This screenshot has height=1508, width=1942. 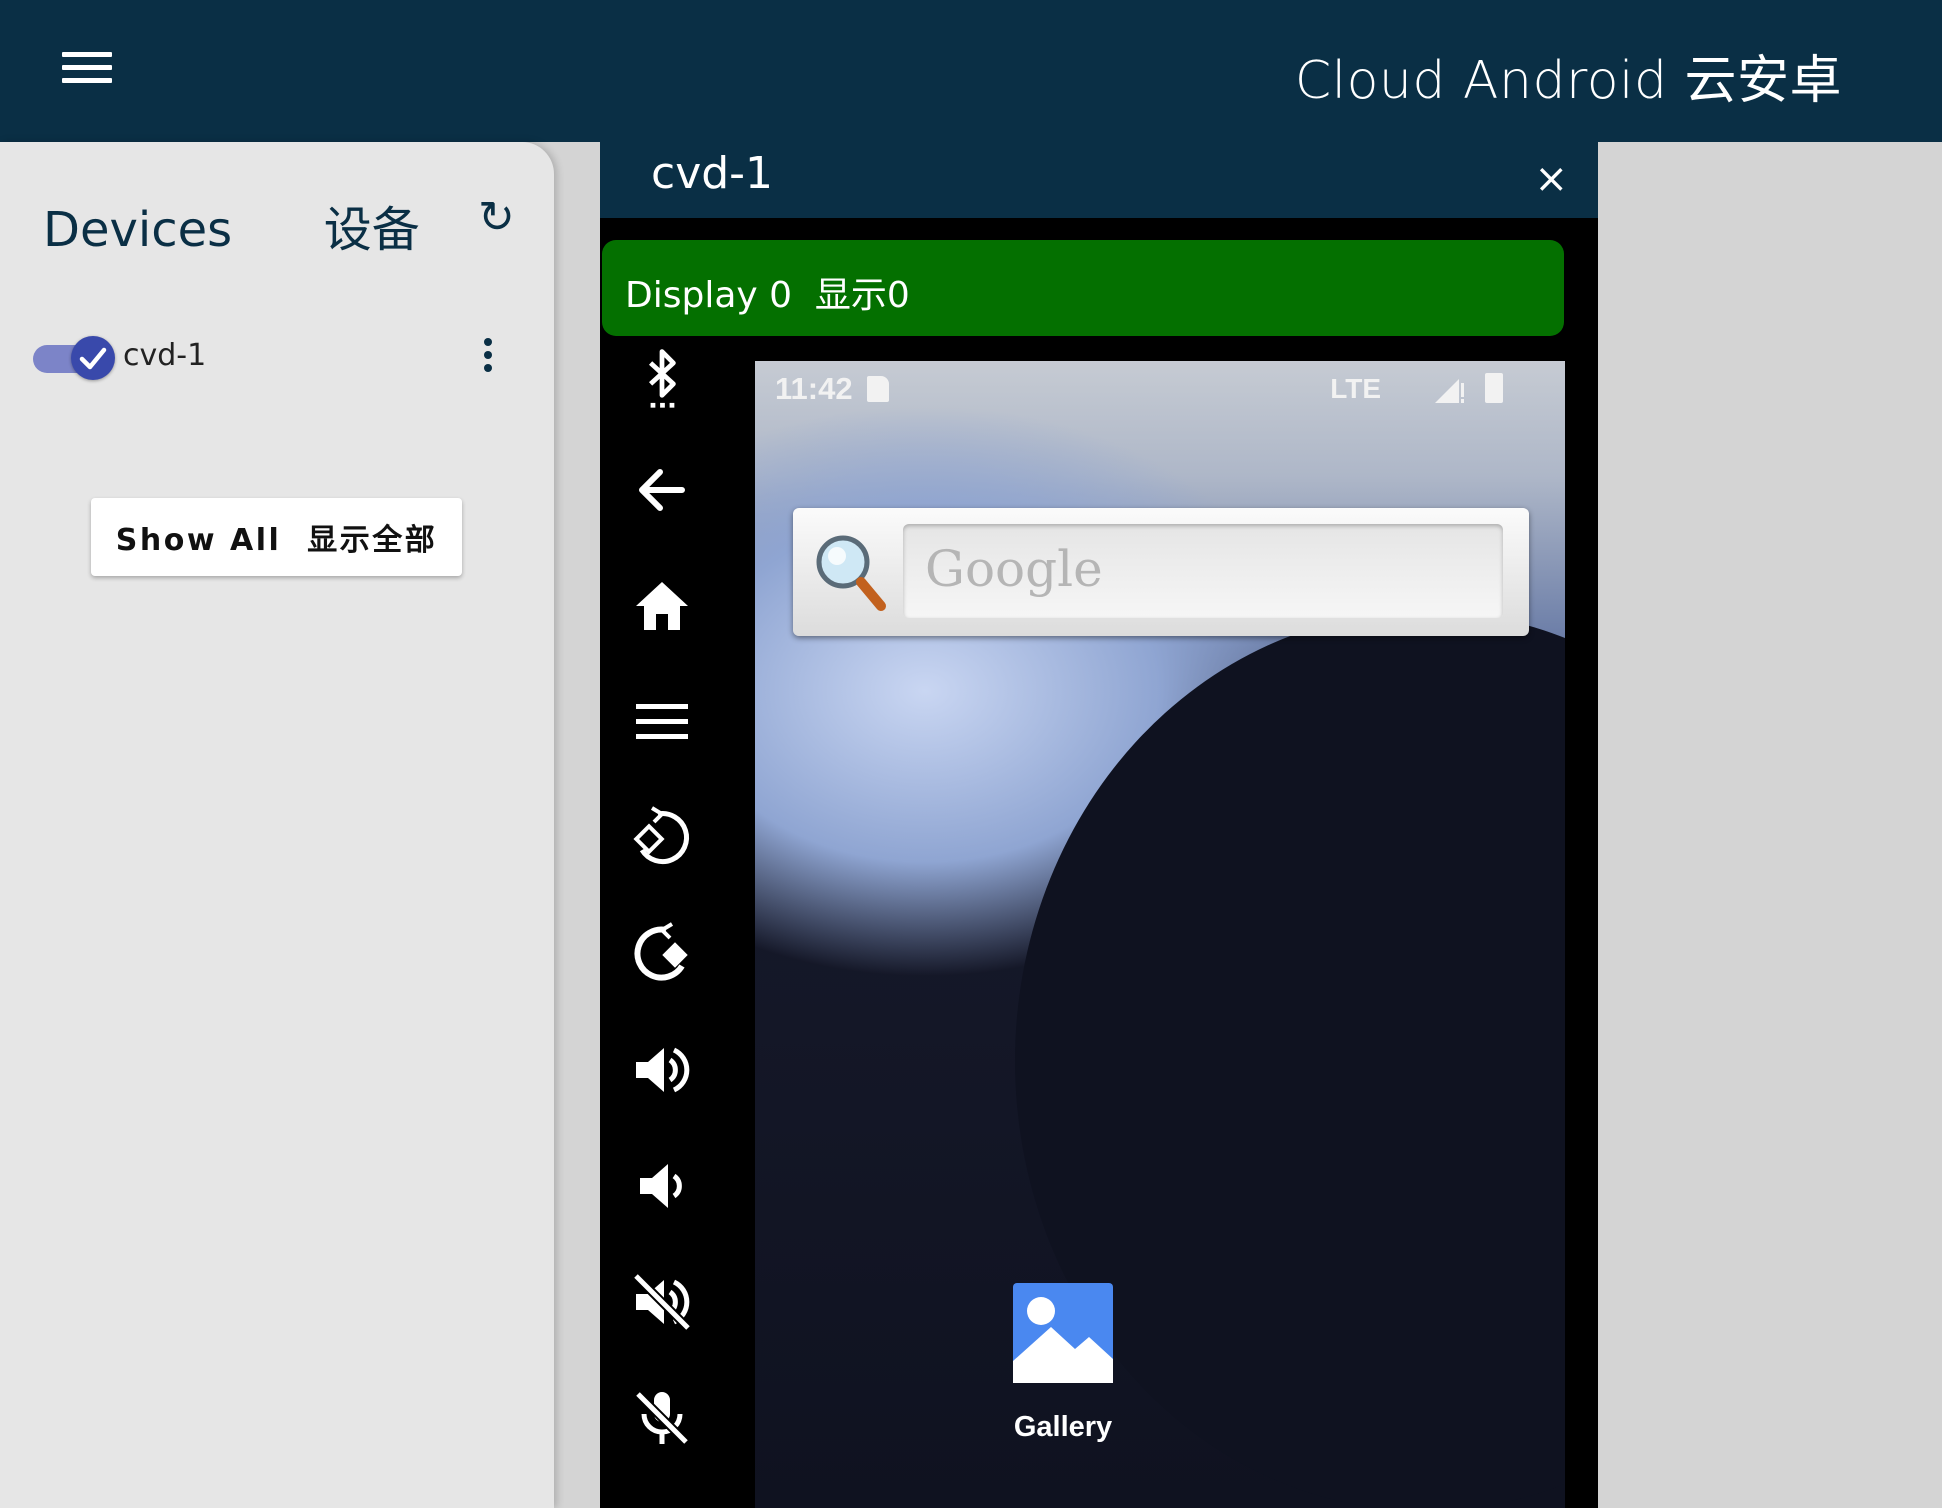 What do you see at coordinates (662, 1186) in the screenshot?
I see `volume-down-icon` at bounding box center [662, 1186].